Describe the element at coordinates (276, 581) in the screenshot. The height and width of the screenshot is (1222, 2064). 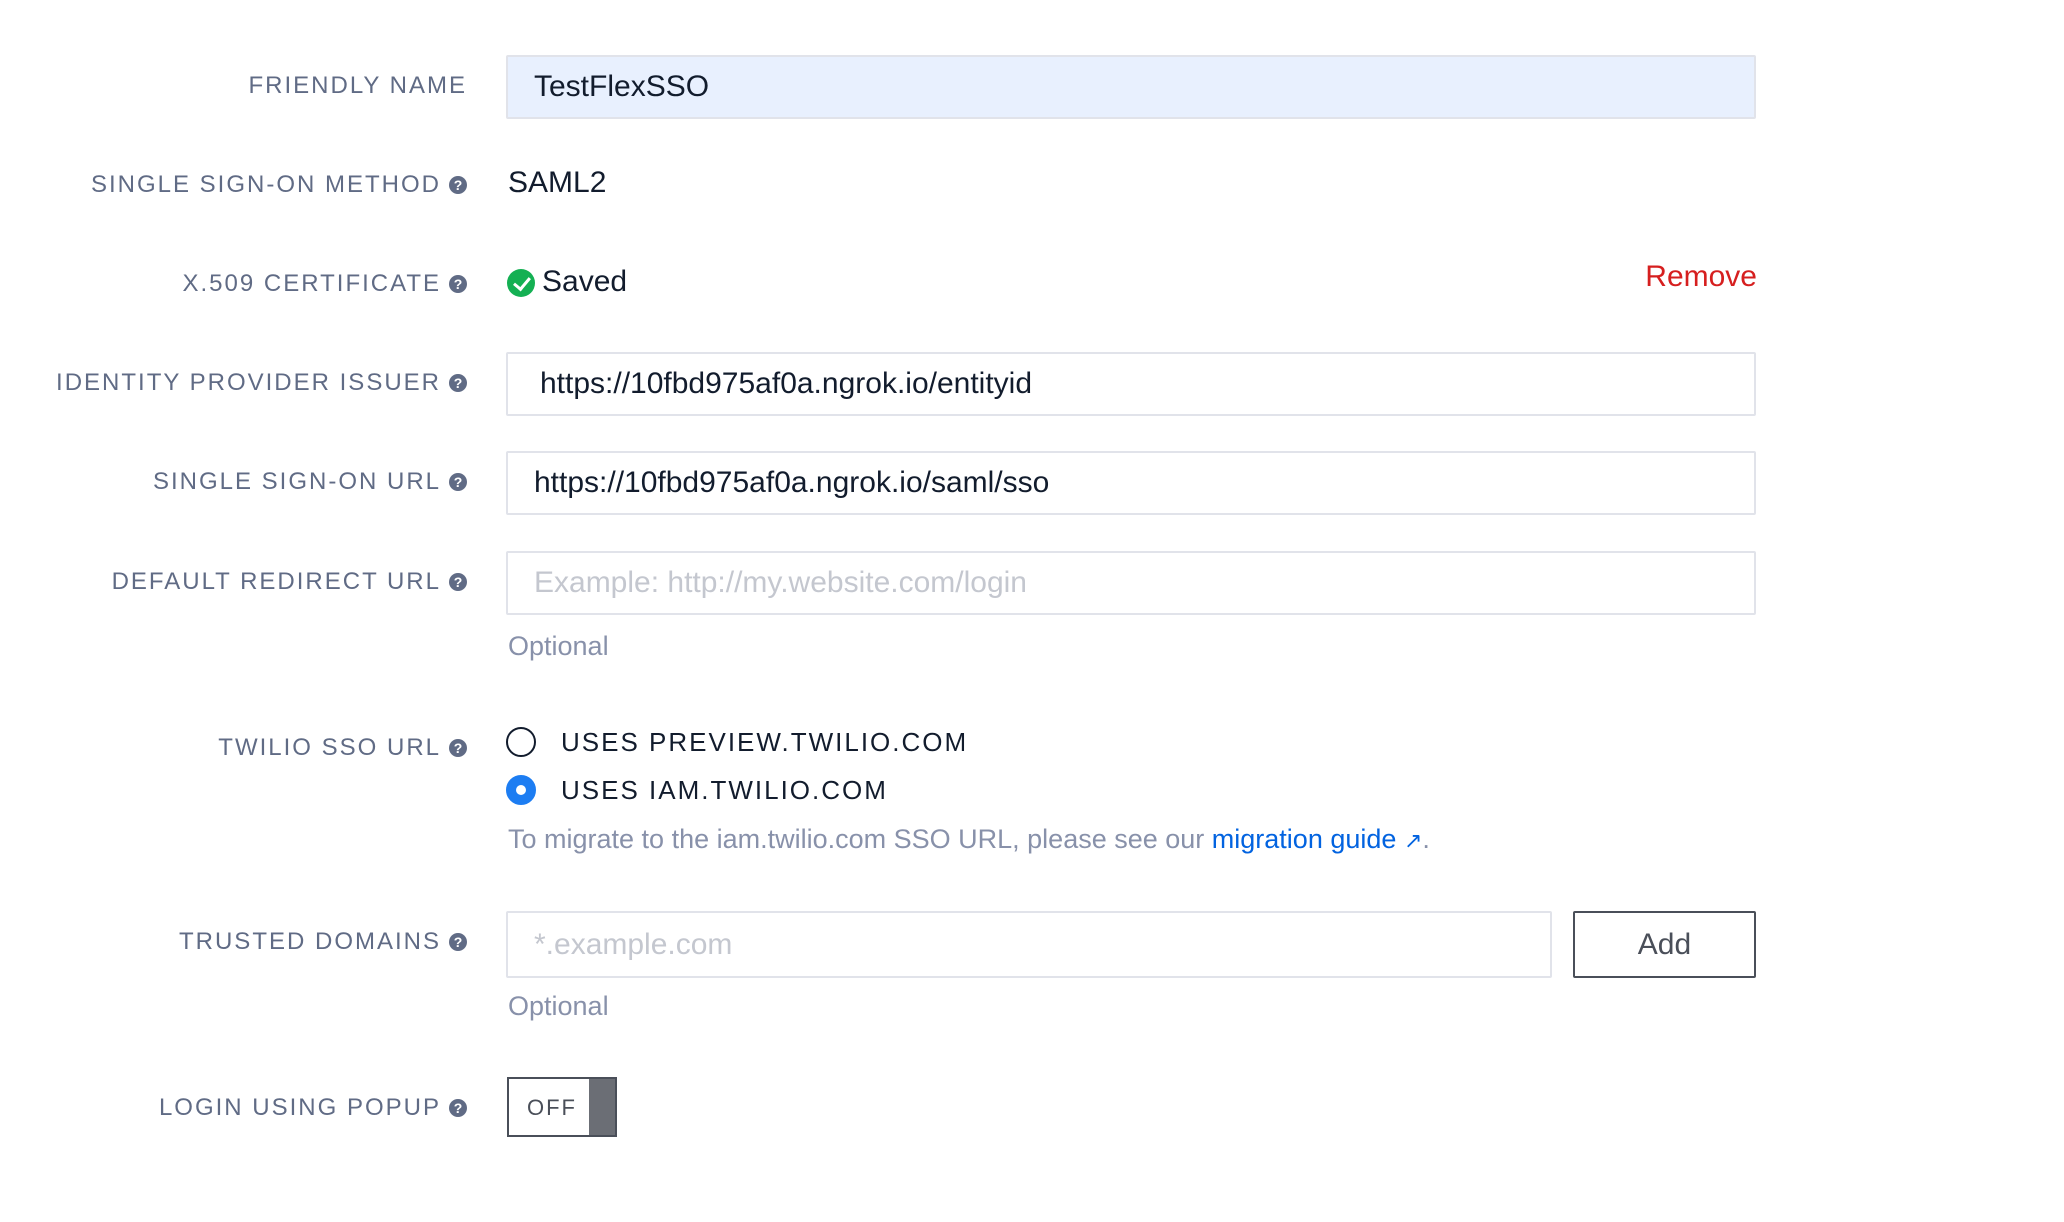
I see `redirect-url-label-text: DEFAULT REDIRECT URL` at that location.